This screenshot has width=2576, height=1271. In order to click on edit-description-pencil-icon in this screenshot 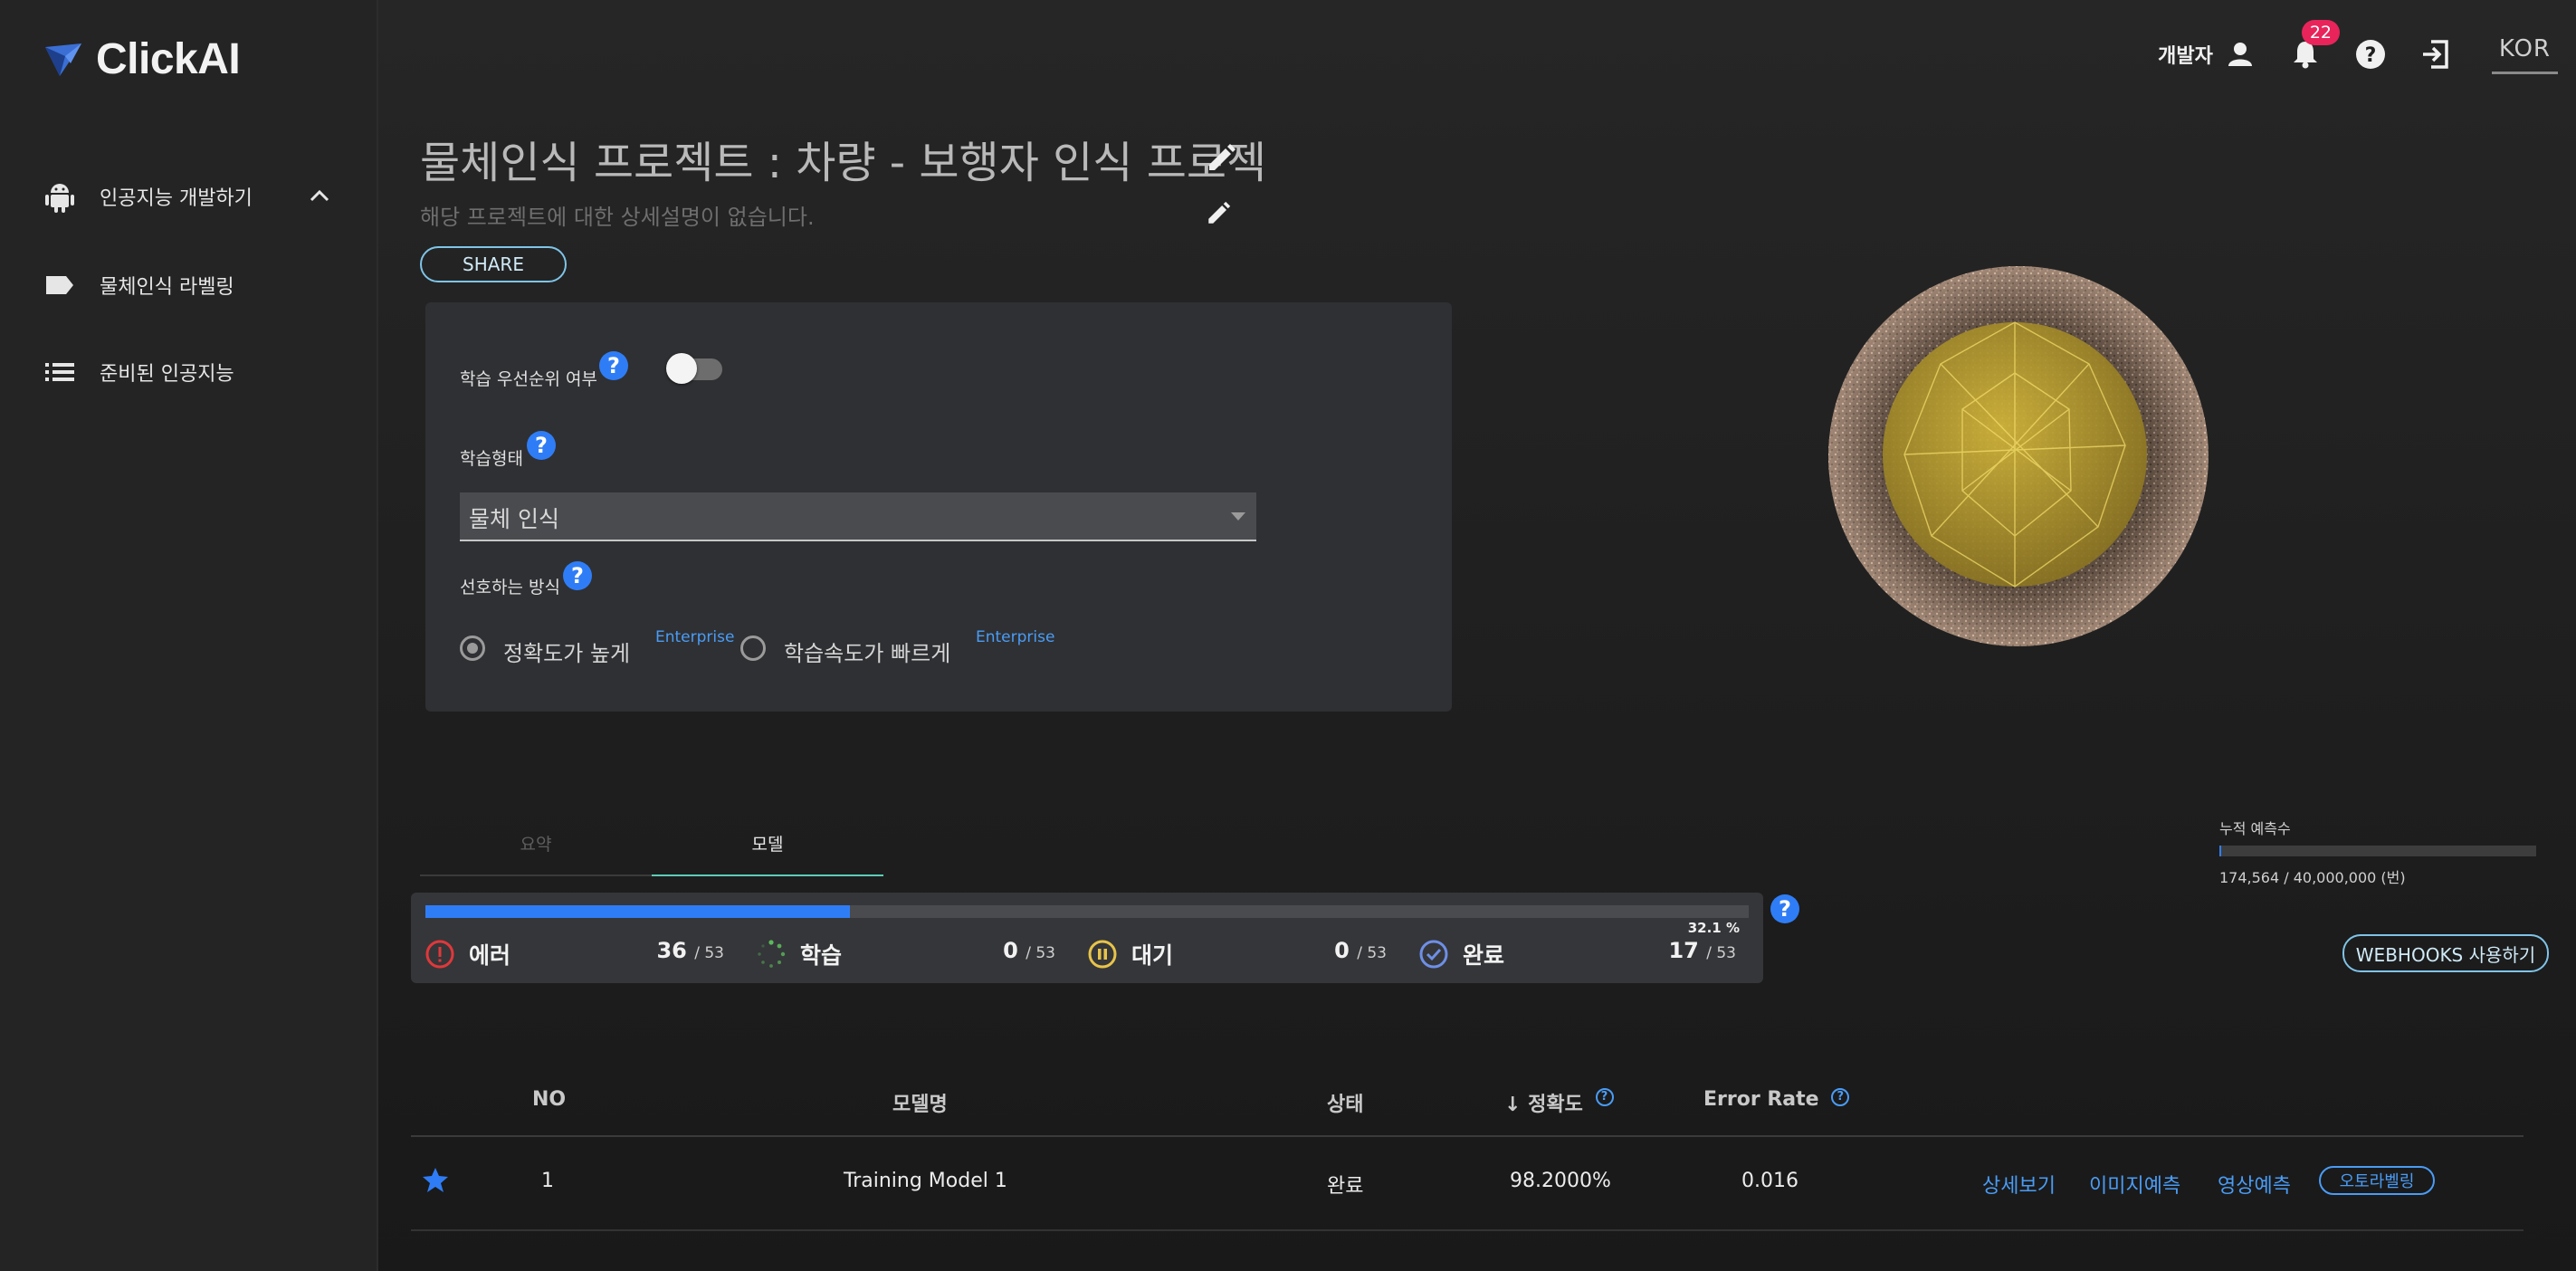, I will do `click(1219, 216)`.